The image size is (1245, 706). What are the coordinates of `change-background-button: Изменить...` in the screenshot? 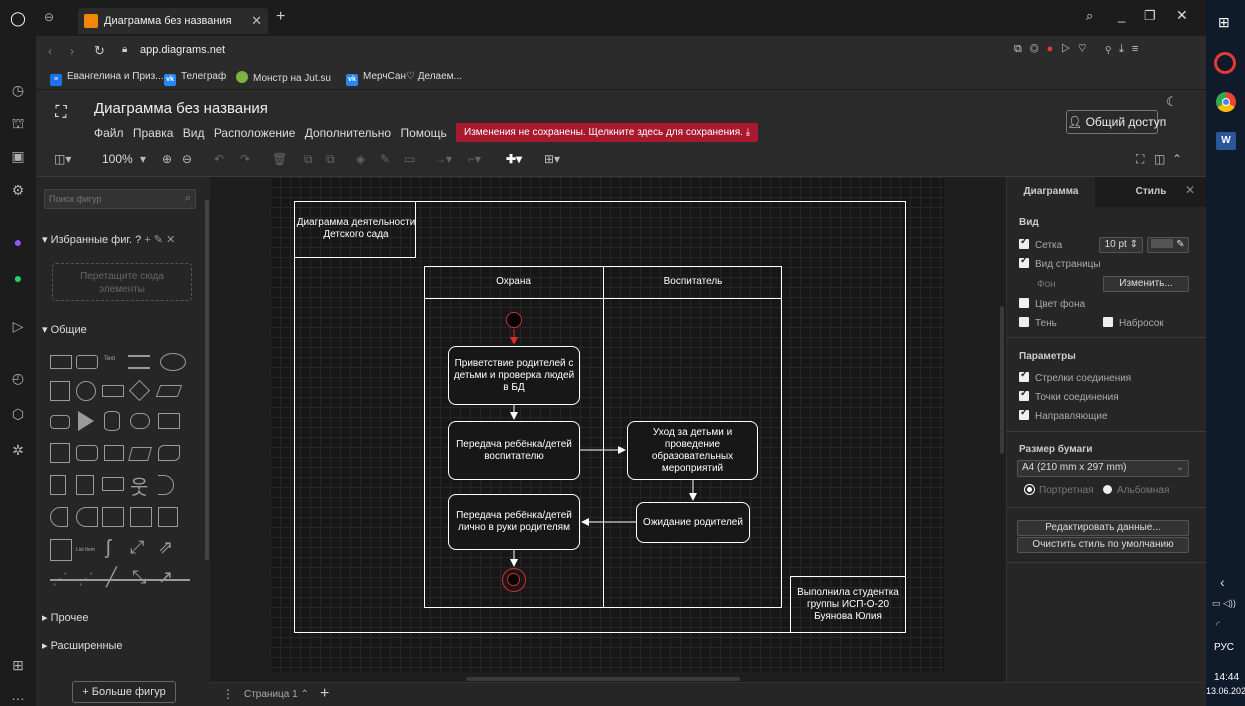 It's located at (1146, 284).